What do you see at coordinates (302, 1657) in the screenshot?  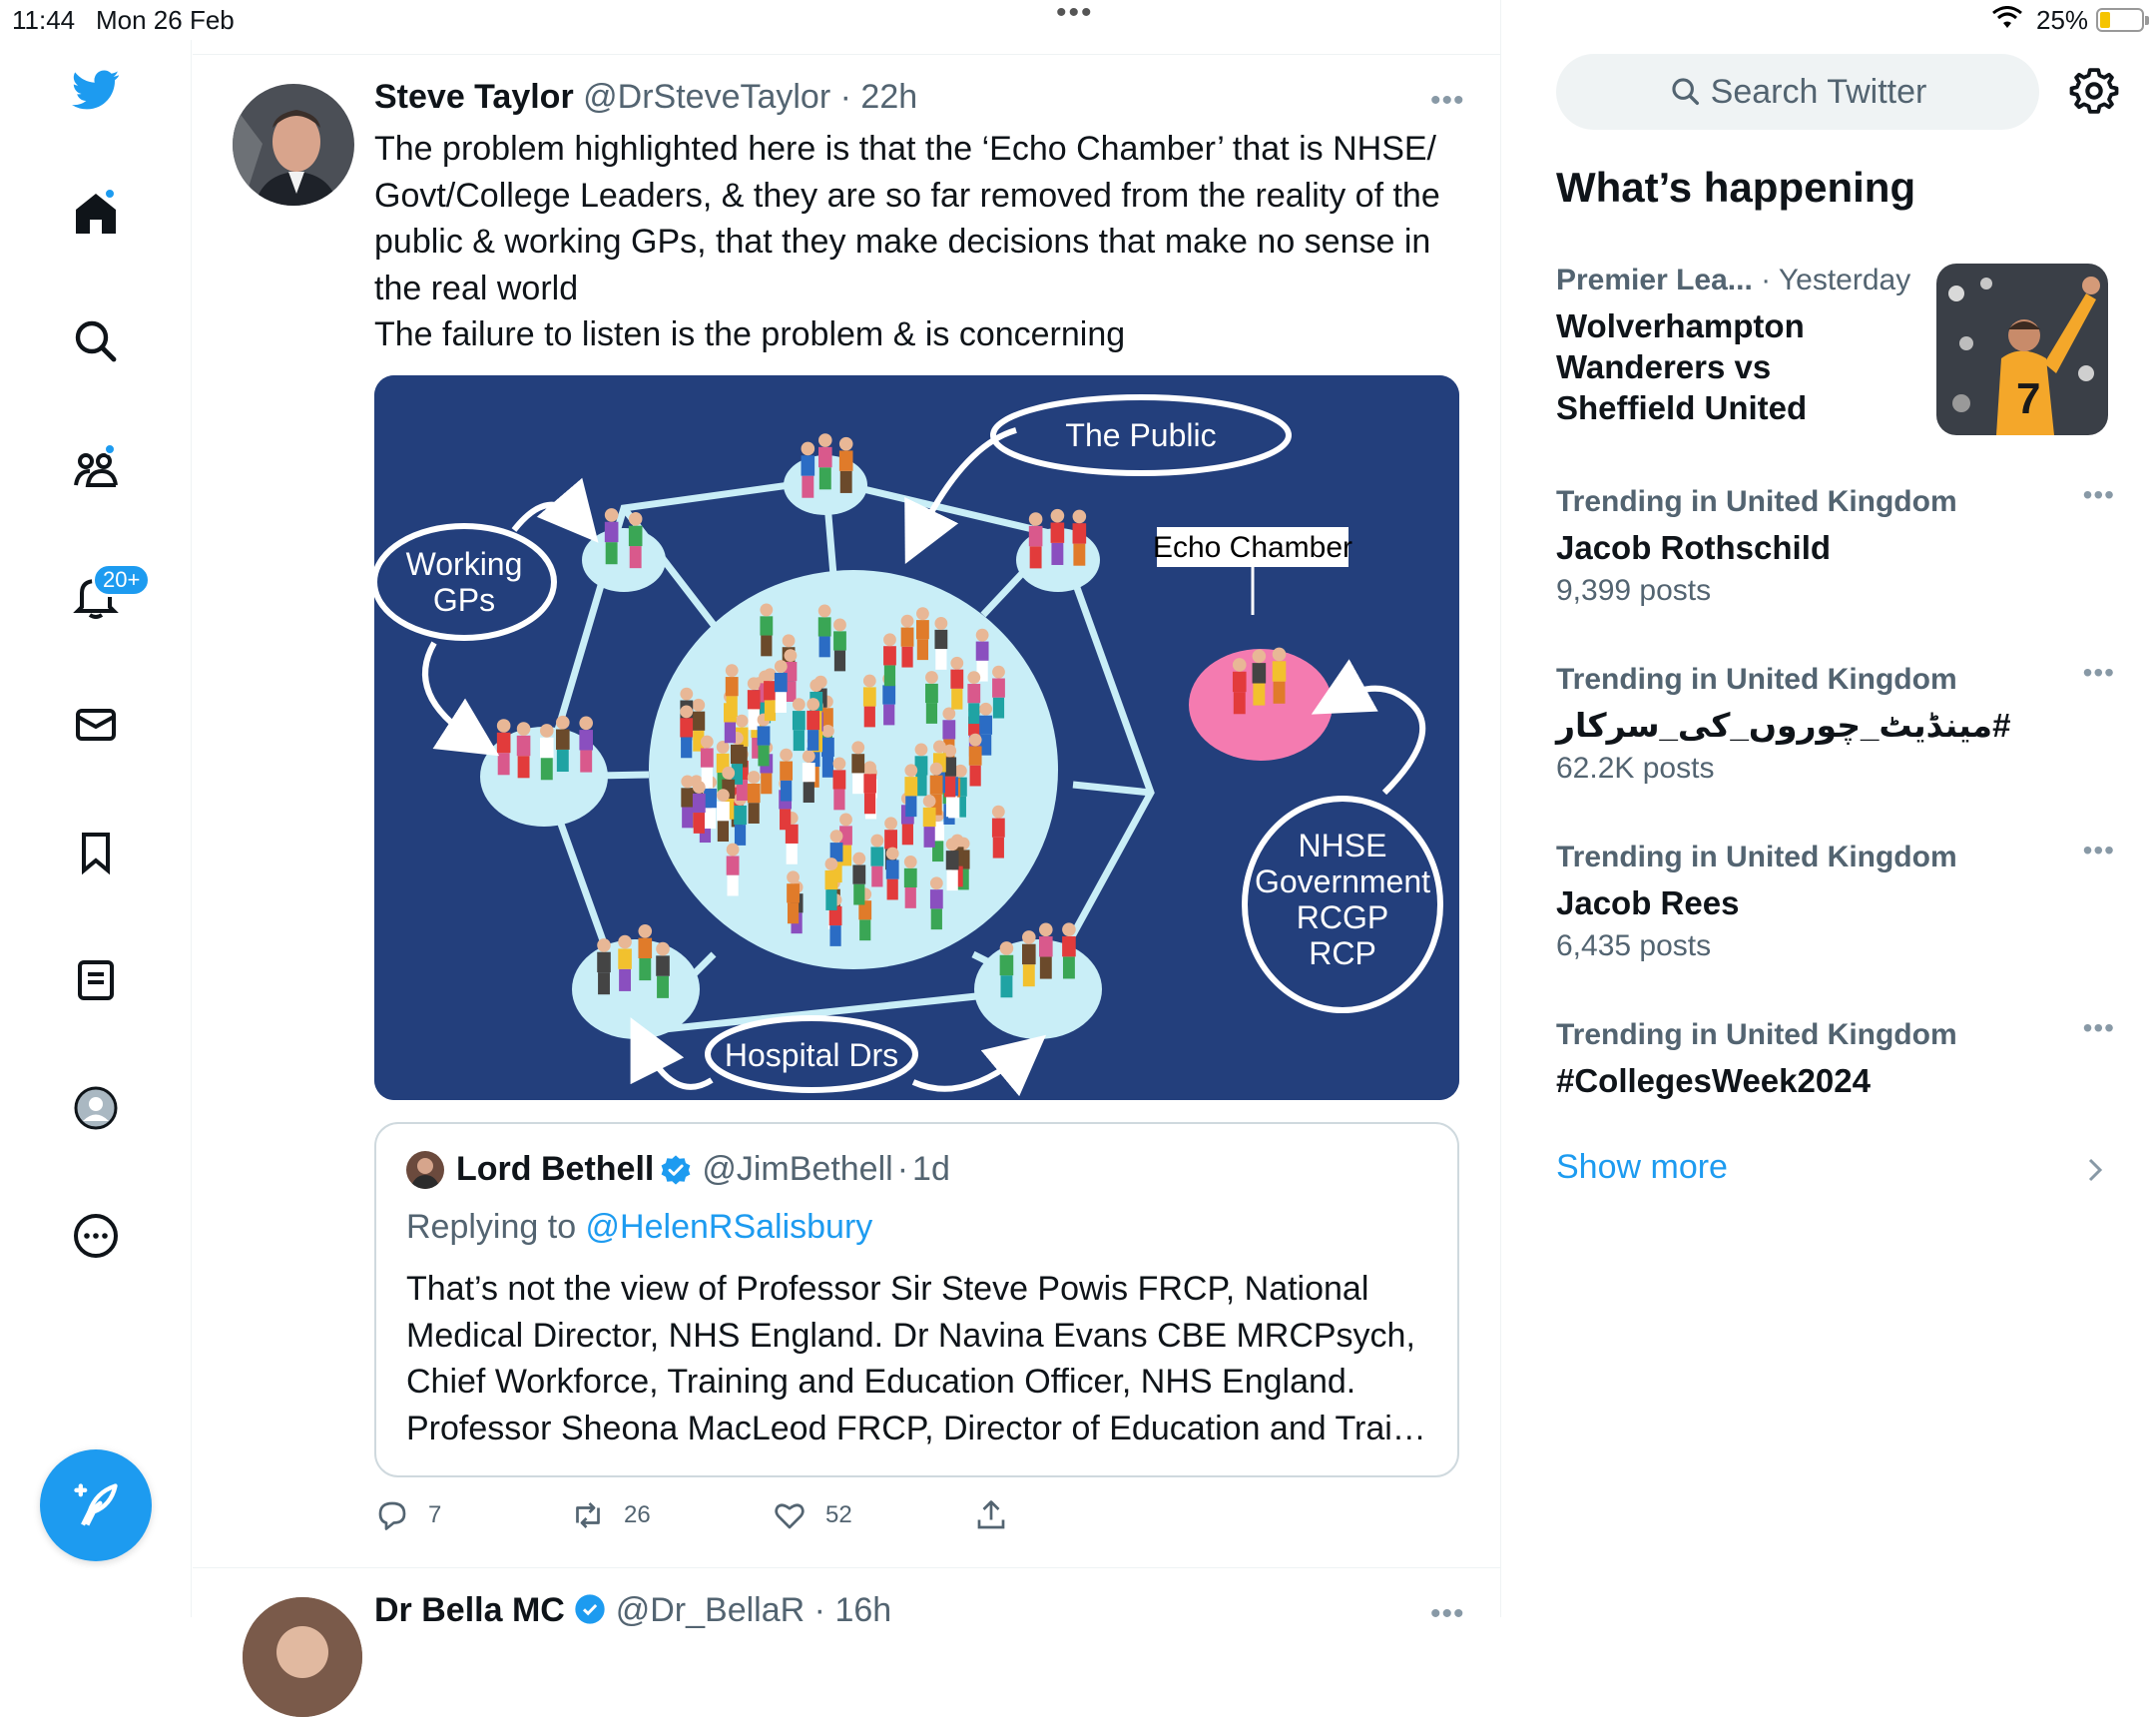 I see `next-tweet-avatar` at bounding box center [302, 1657].